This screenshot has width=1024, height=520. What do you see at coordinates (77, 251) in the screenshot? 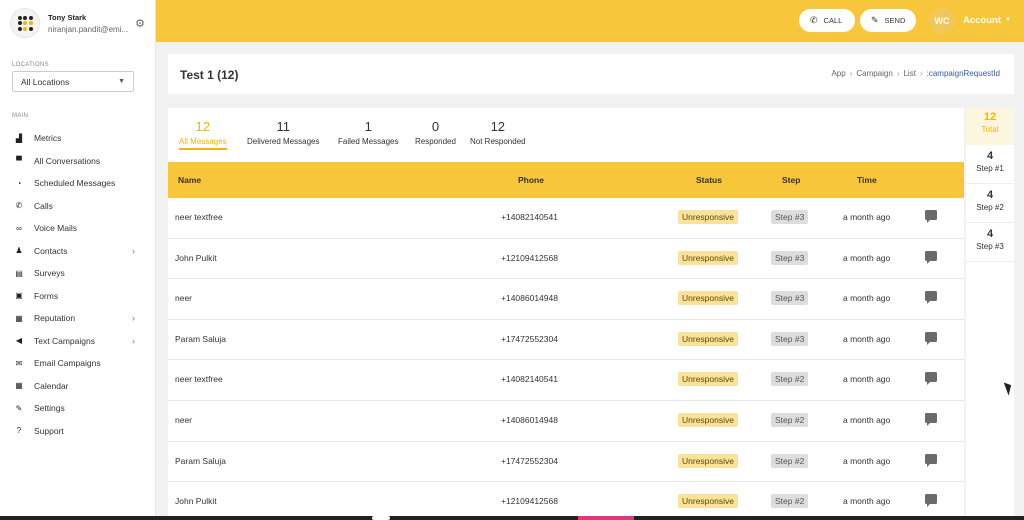
I see `sidebar-item-contacts: ♟ Contacts ›` at bounding box center [77, 251].